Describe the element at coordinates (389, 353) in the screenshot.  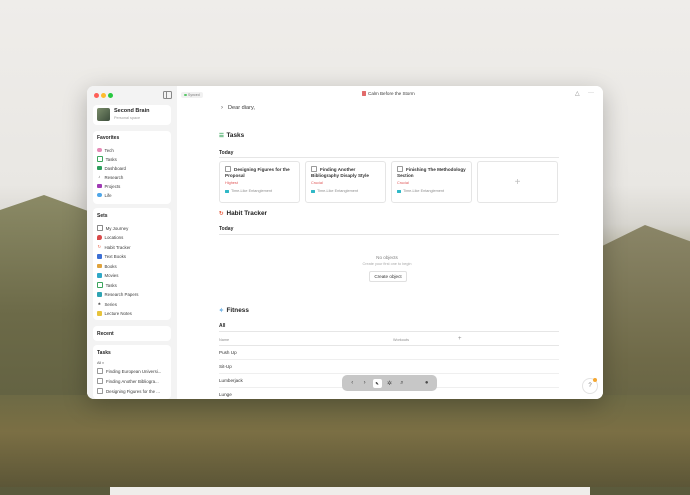
I see `table-row: Push Up` at that location.